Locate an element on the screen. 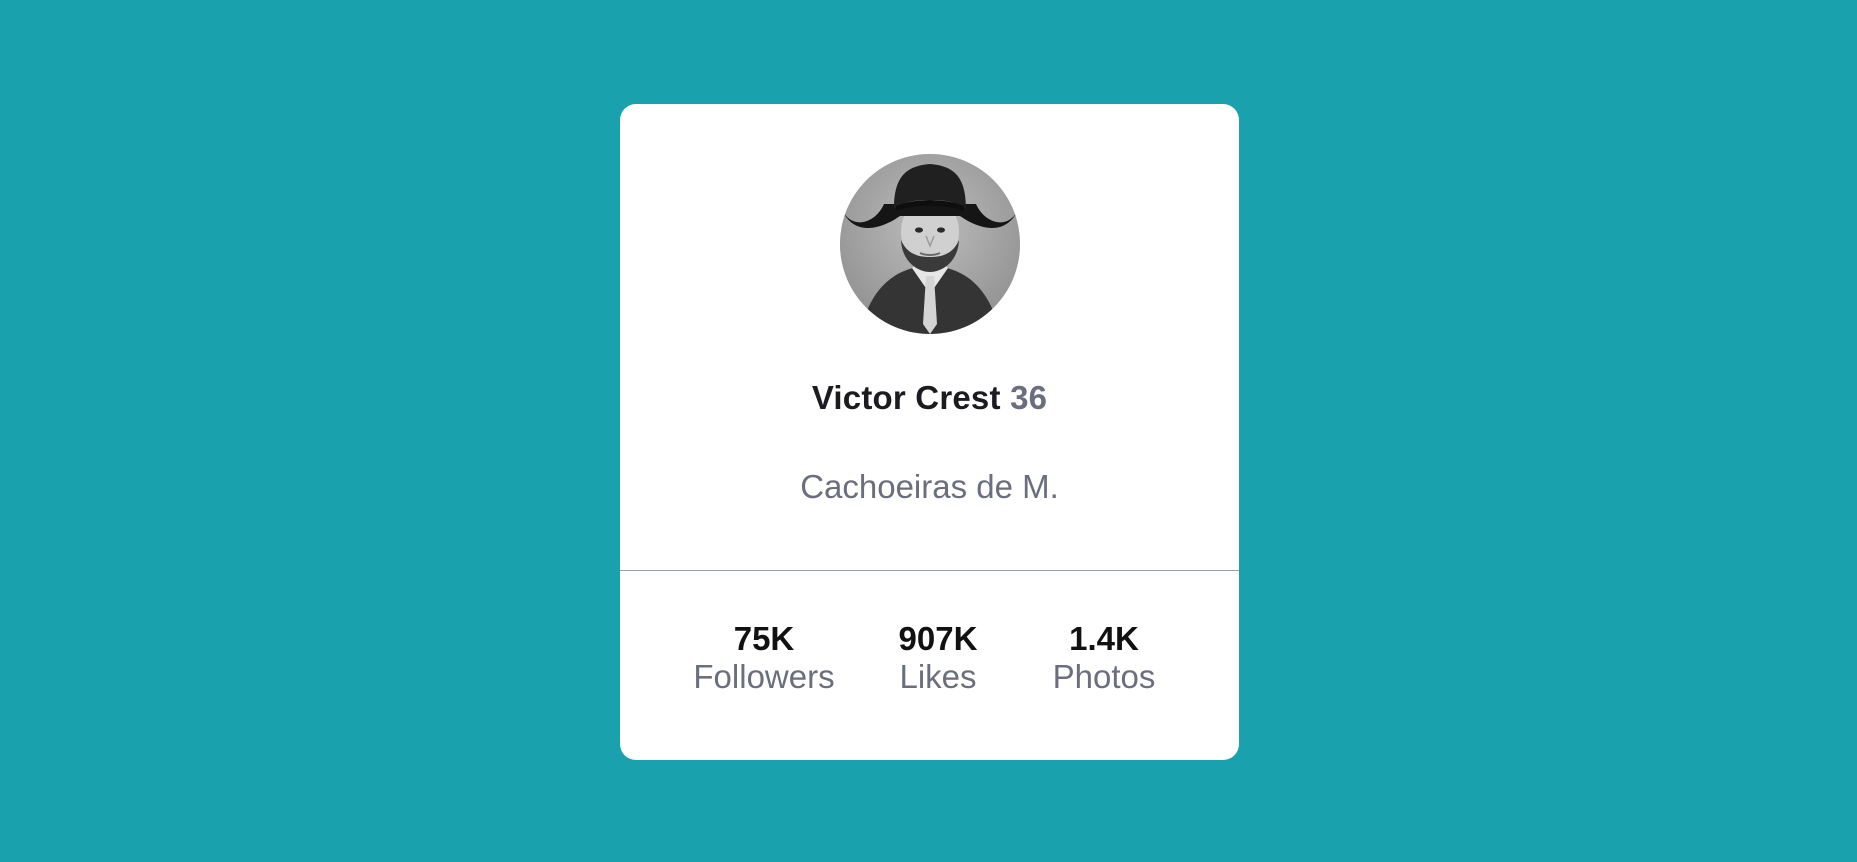  stats-row: 75K Followers 907K Likes 1.4K Photos is located at coordinates (929, 664).